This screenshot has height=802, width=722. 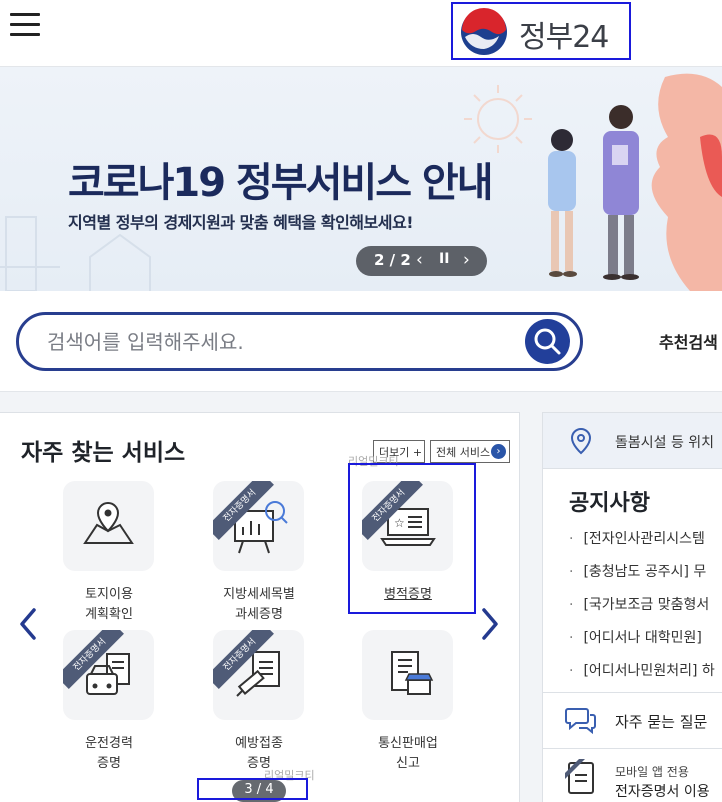 I want to click on pause-icon: II, so click(x=444, y=259).